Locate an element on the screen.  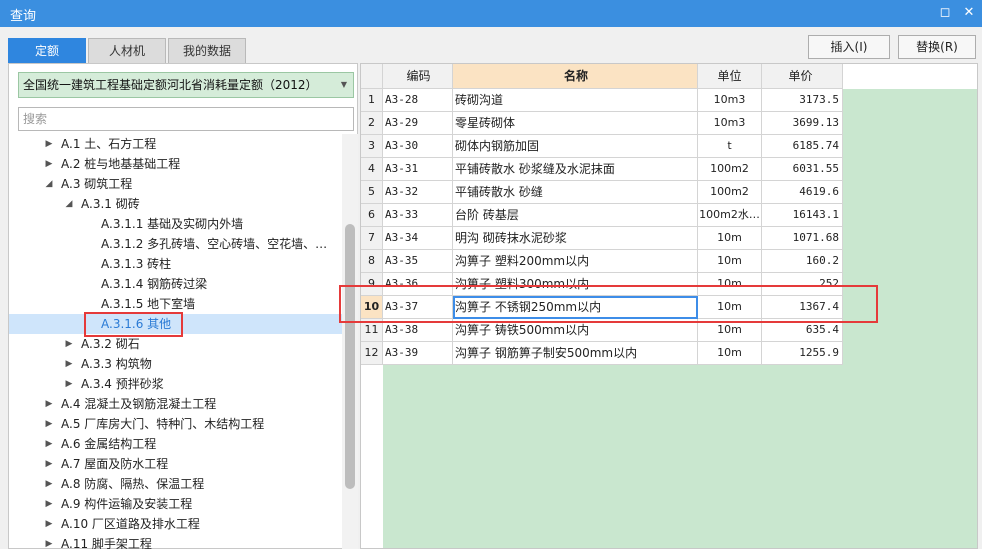
tree-item: ▶ A.9 构件运输及安装工程 is located at coordinates (175, 504).